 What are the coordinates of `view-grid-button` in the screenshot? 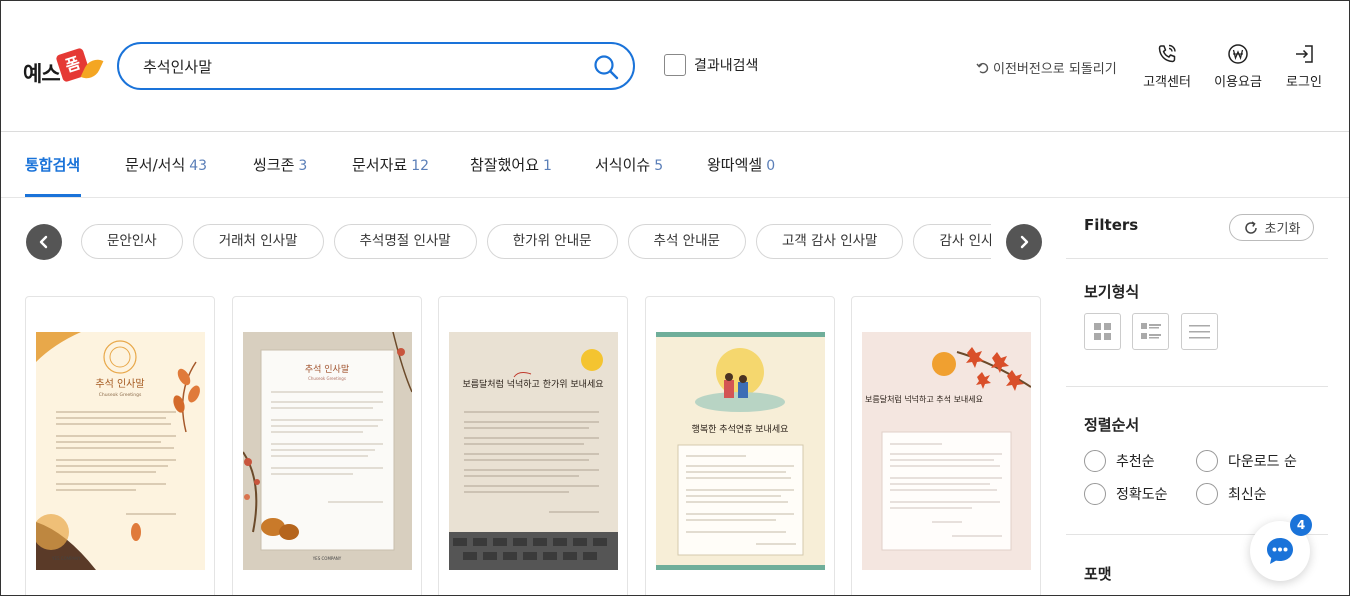 It's located at (1102, 331).